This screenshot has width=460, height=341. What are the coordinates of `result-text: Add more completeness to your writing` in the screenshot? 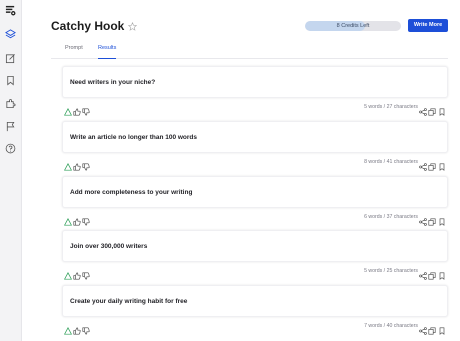 It's located at (131, 192).